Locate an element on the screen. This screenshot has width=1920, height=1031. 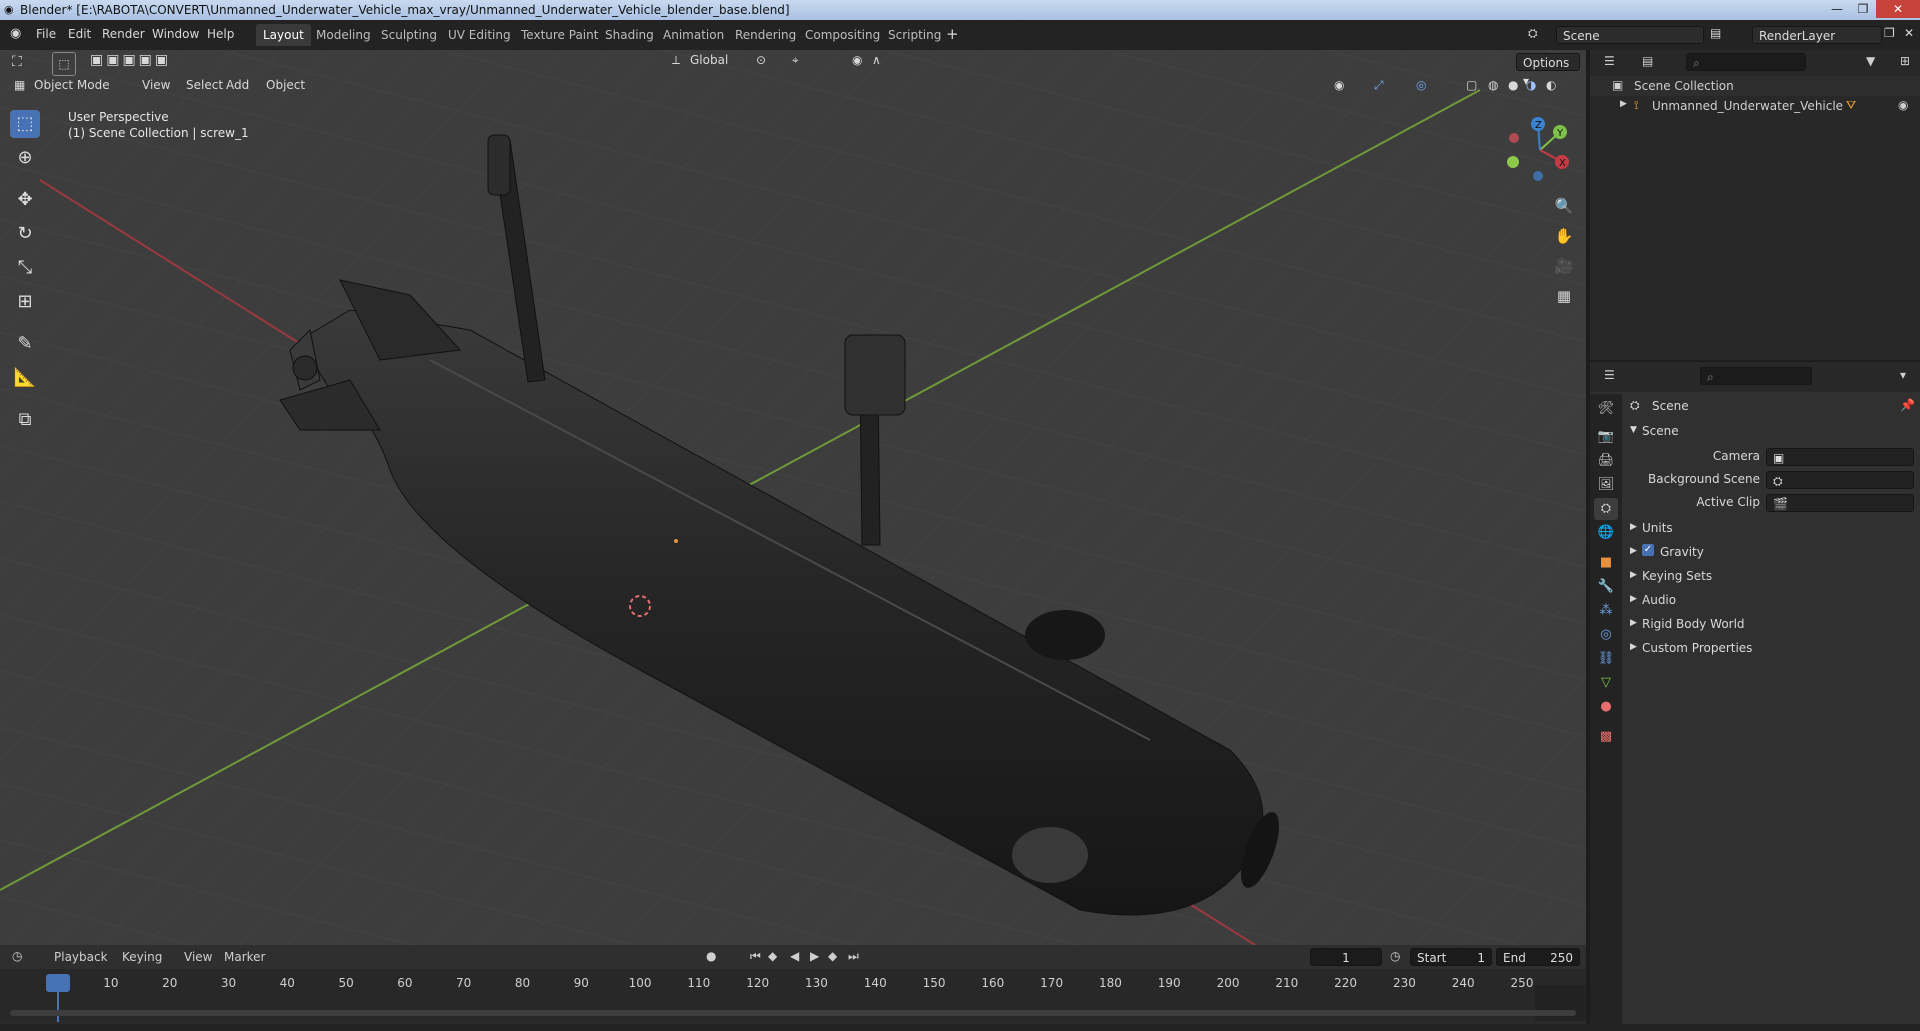
add-cube-tool-icon: ⧉ is located at coordinates (25, 420).